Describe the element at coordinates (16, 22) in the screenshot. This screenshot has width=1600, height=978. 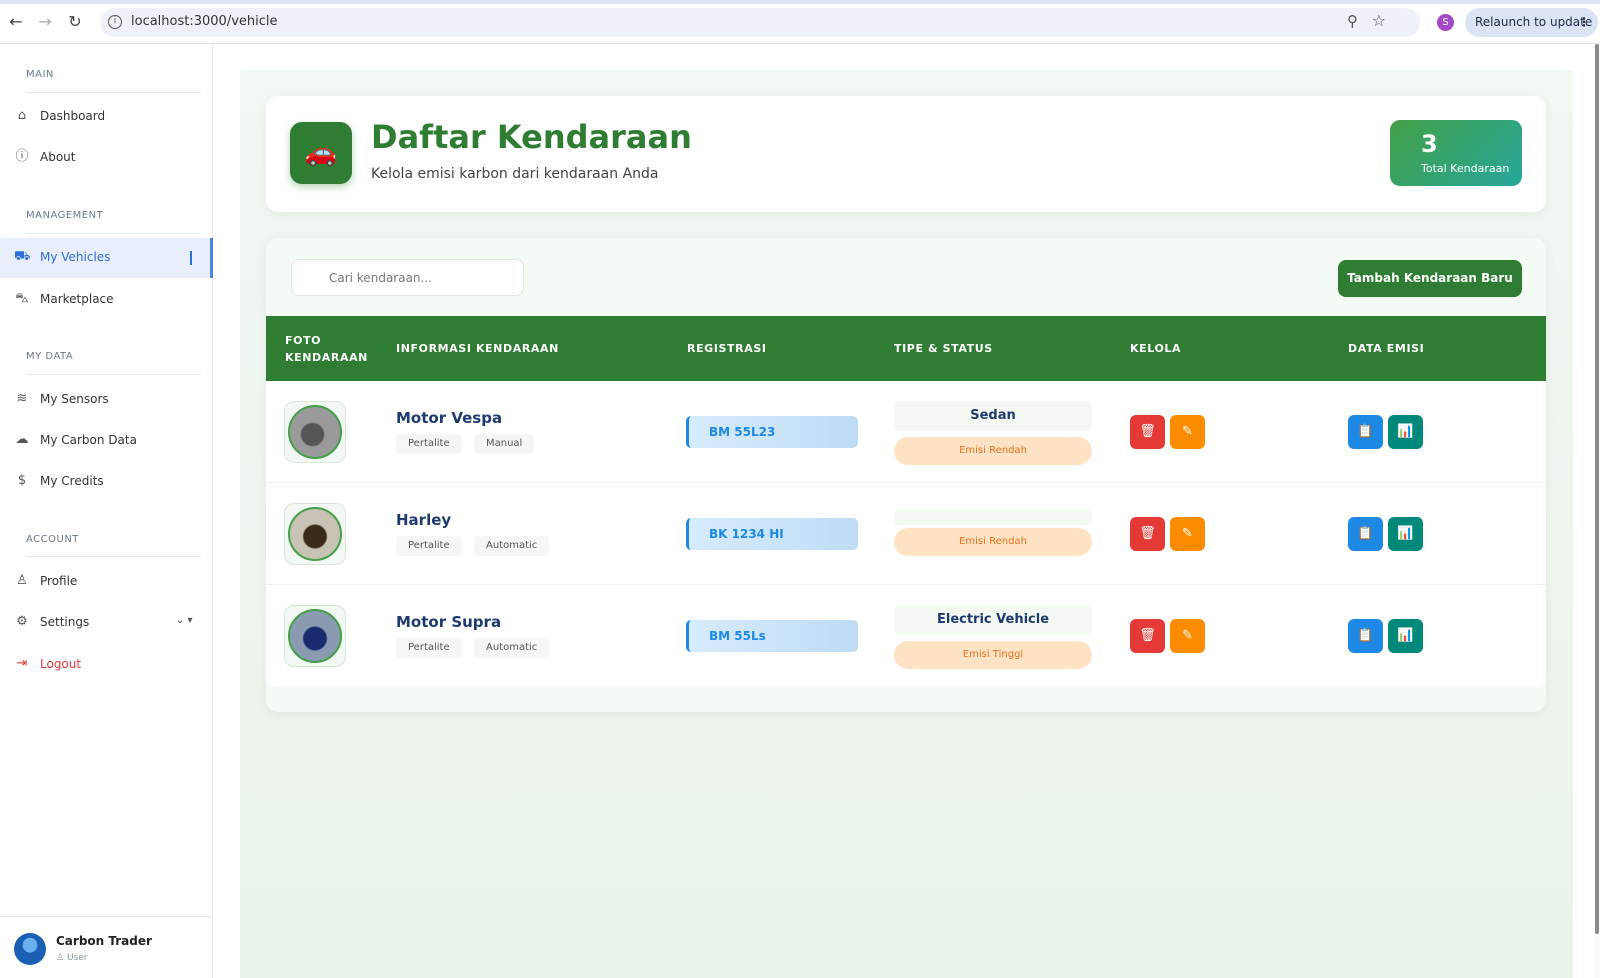
I see `back-icon: ←` at that location.